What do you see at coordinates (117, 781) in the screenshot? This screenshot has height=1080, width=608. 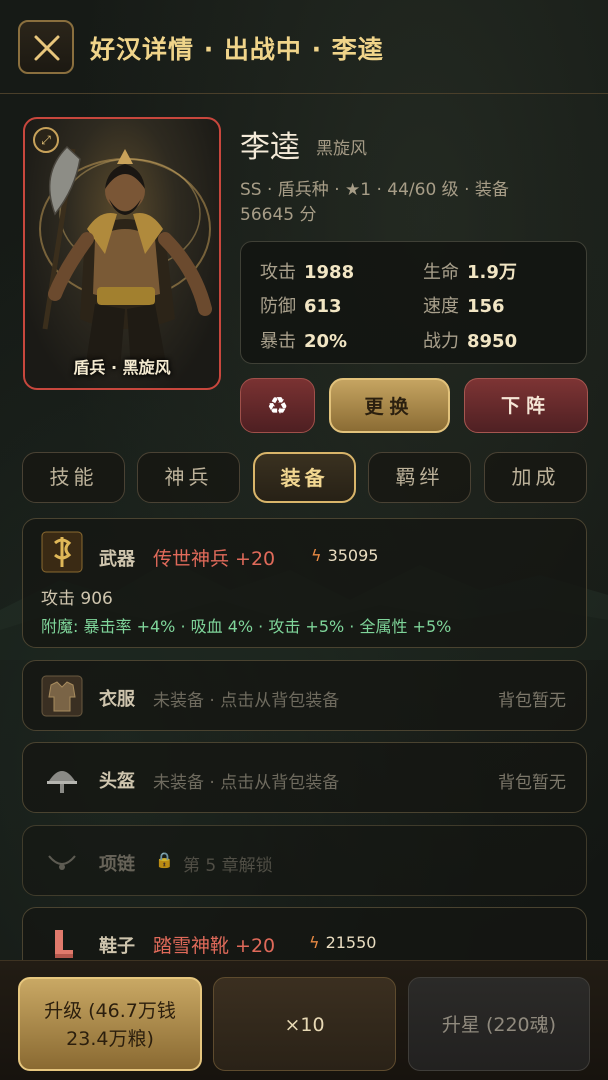 I see `equip-slot-label: 头盔` at bounding box center [117, 781].